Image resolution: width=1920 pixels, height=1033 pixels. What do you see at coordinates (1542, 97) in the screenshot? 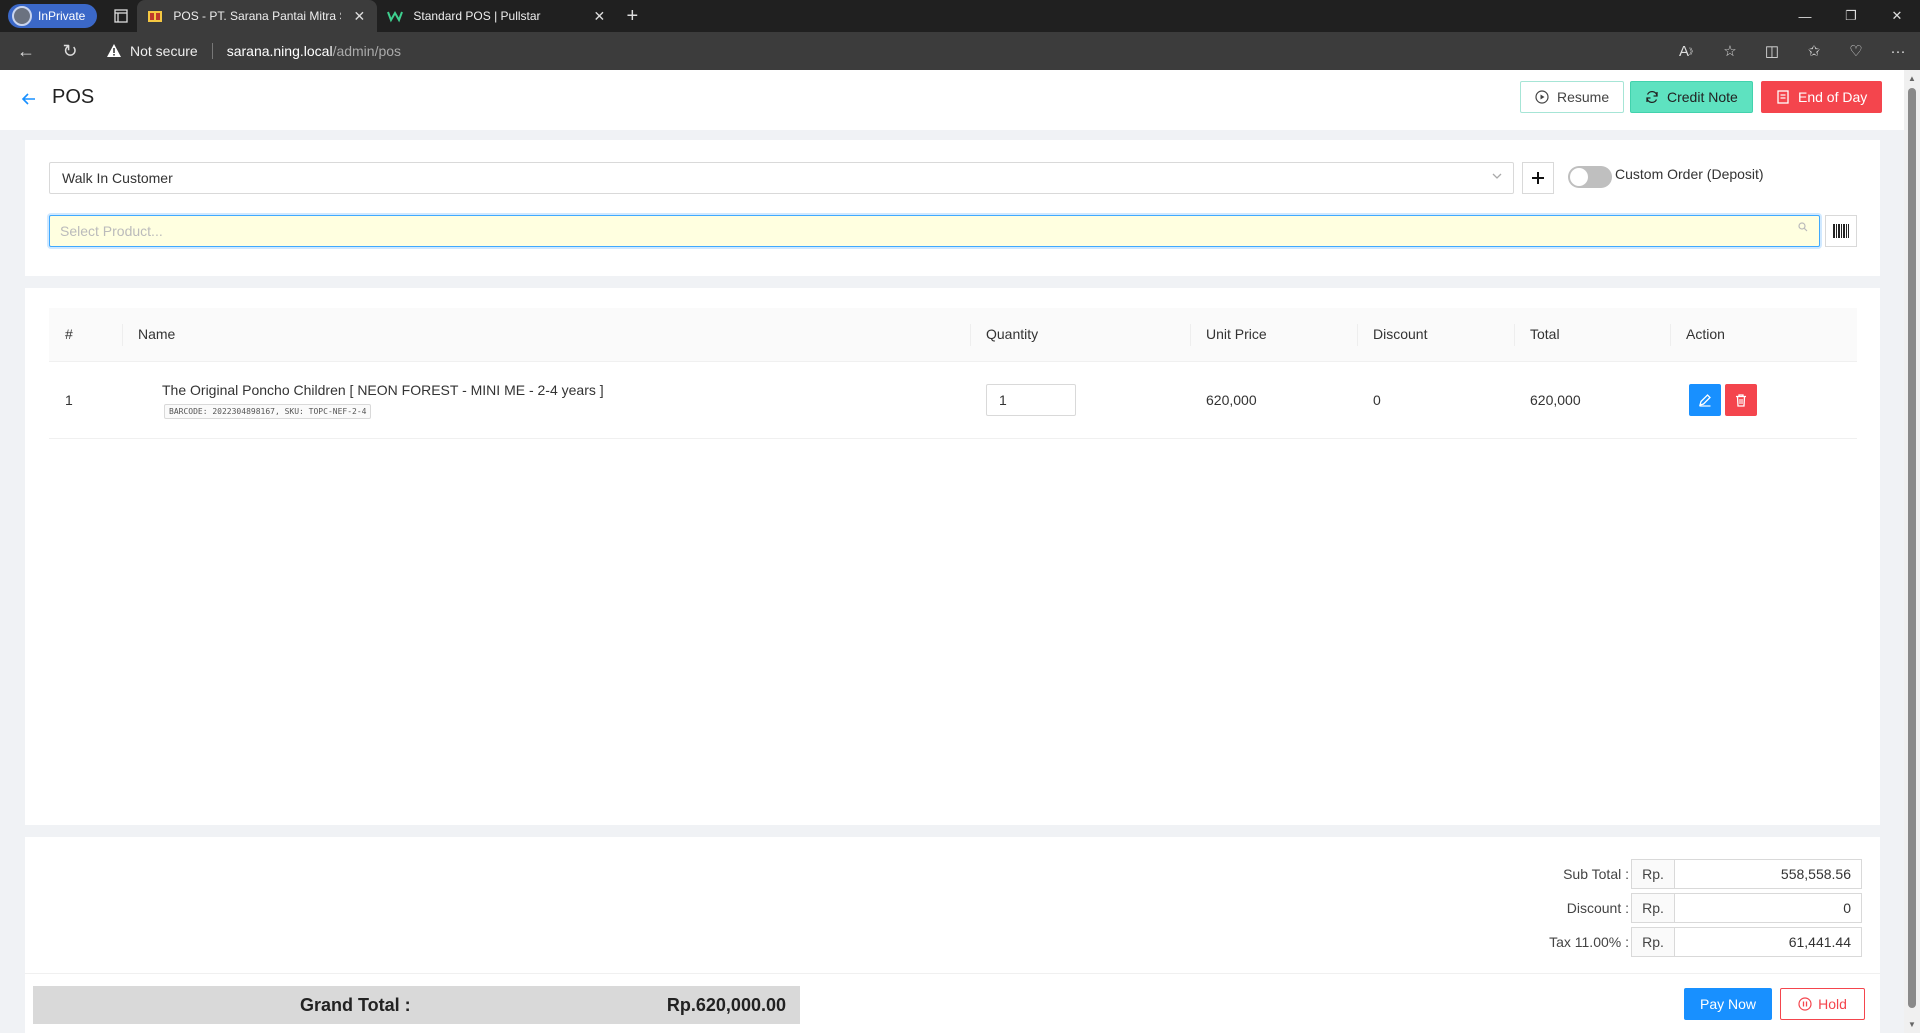
I see `play-circle-icon` at bounding box center [1542, 97].